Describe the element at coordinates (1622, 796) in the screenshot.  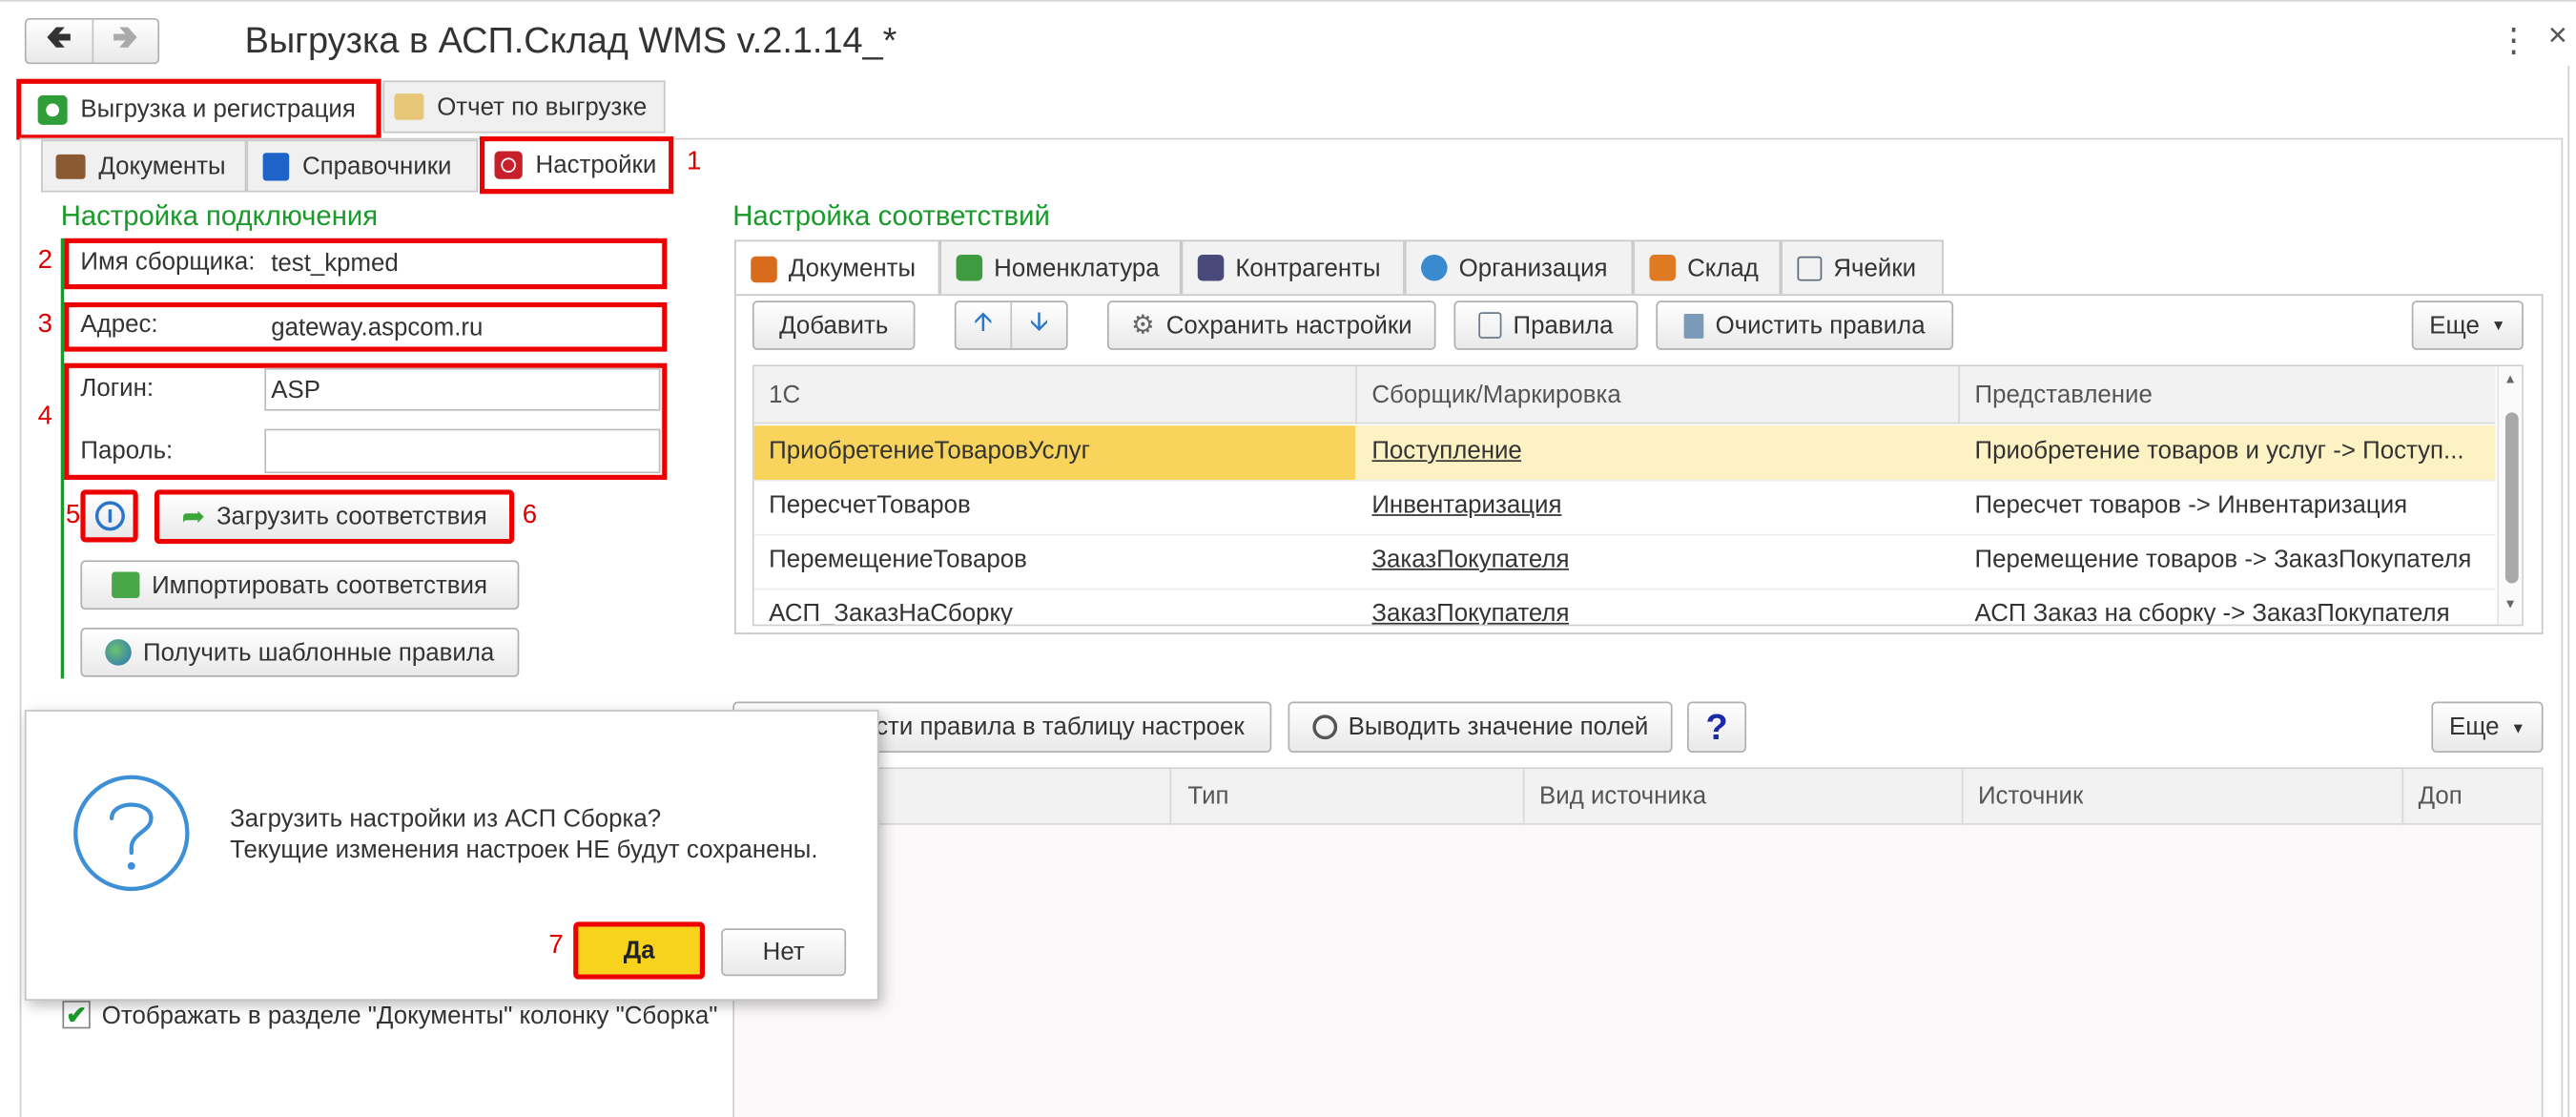
I see `column-header: Вид источника` at that location.